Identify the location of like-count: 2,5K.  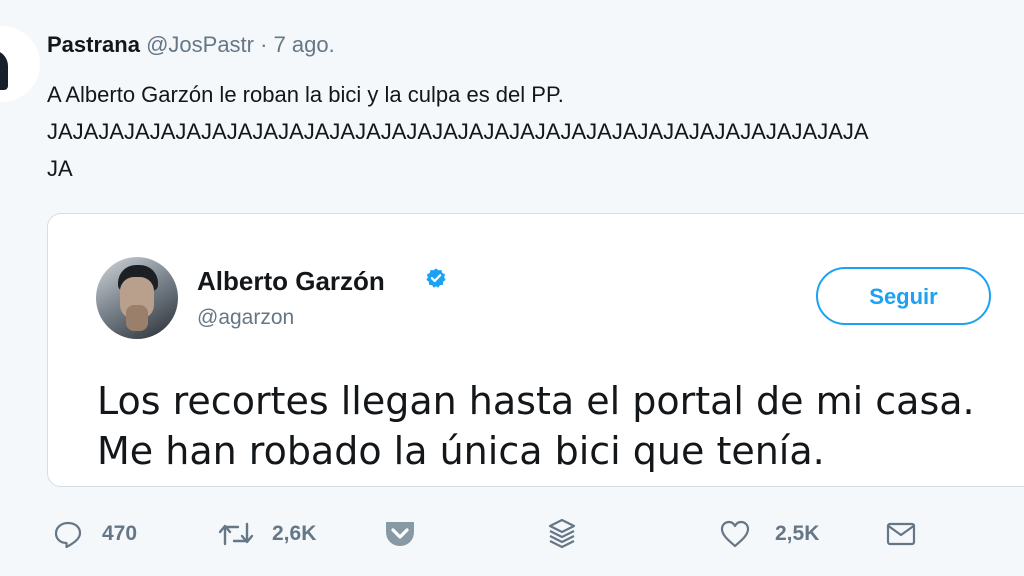
(797, 533).